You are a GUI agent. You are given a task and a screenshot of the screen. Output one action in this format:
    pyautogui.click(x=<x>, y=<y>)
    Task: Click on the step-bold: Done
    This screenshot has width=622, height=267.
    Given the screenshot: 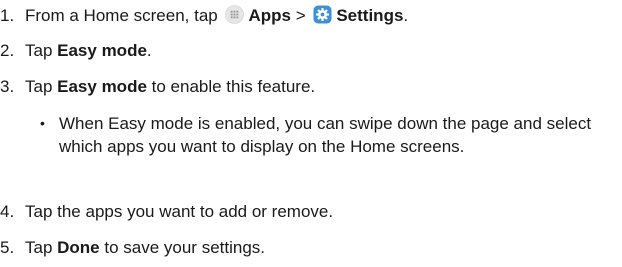 What is the action you would take?
    pyautogui.click(x=78, y=247)
    